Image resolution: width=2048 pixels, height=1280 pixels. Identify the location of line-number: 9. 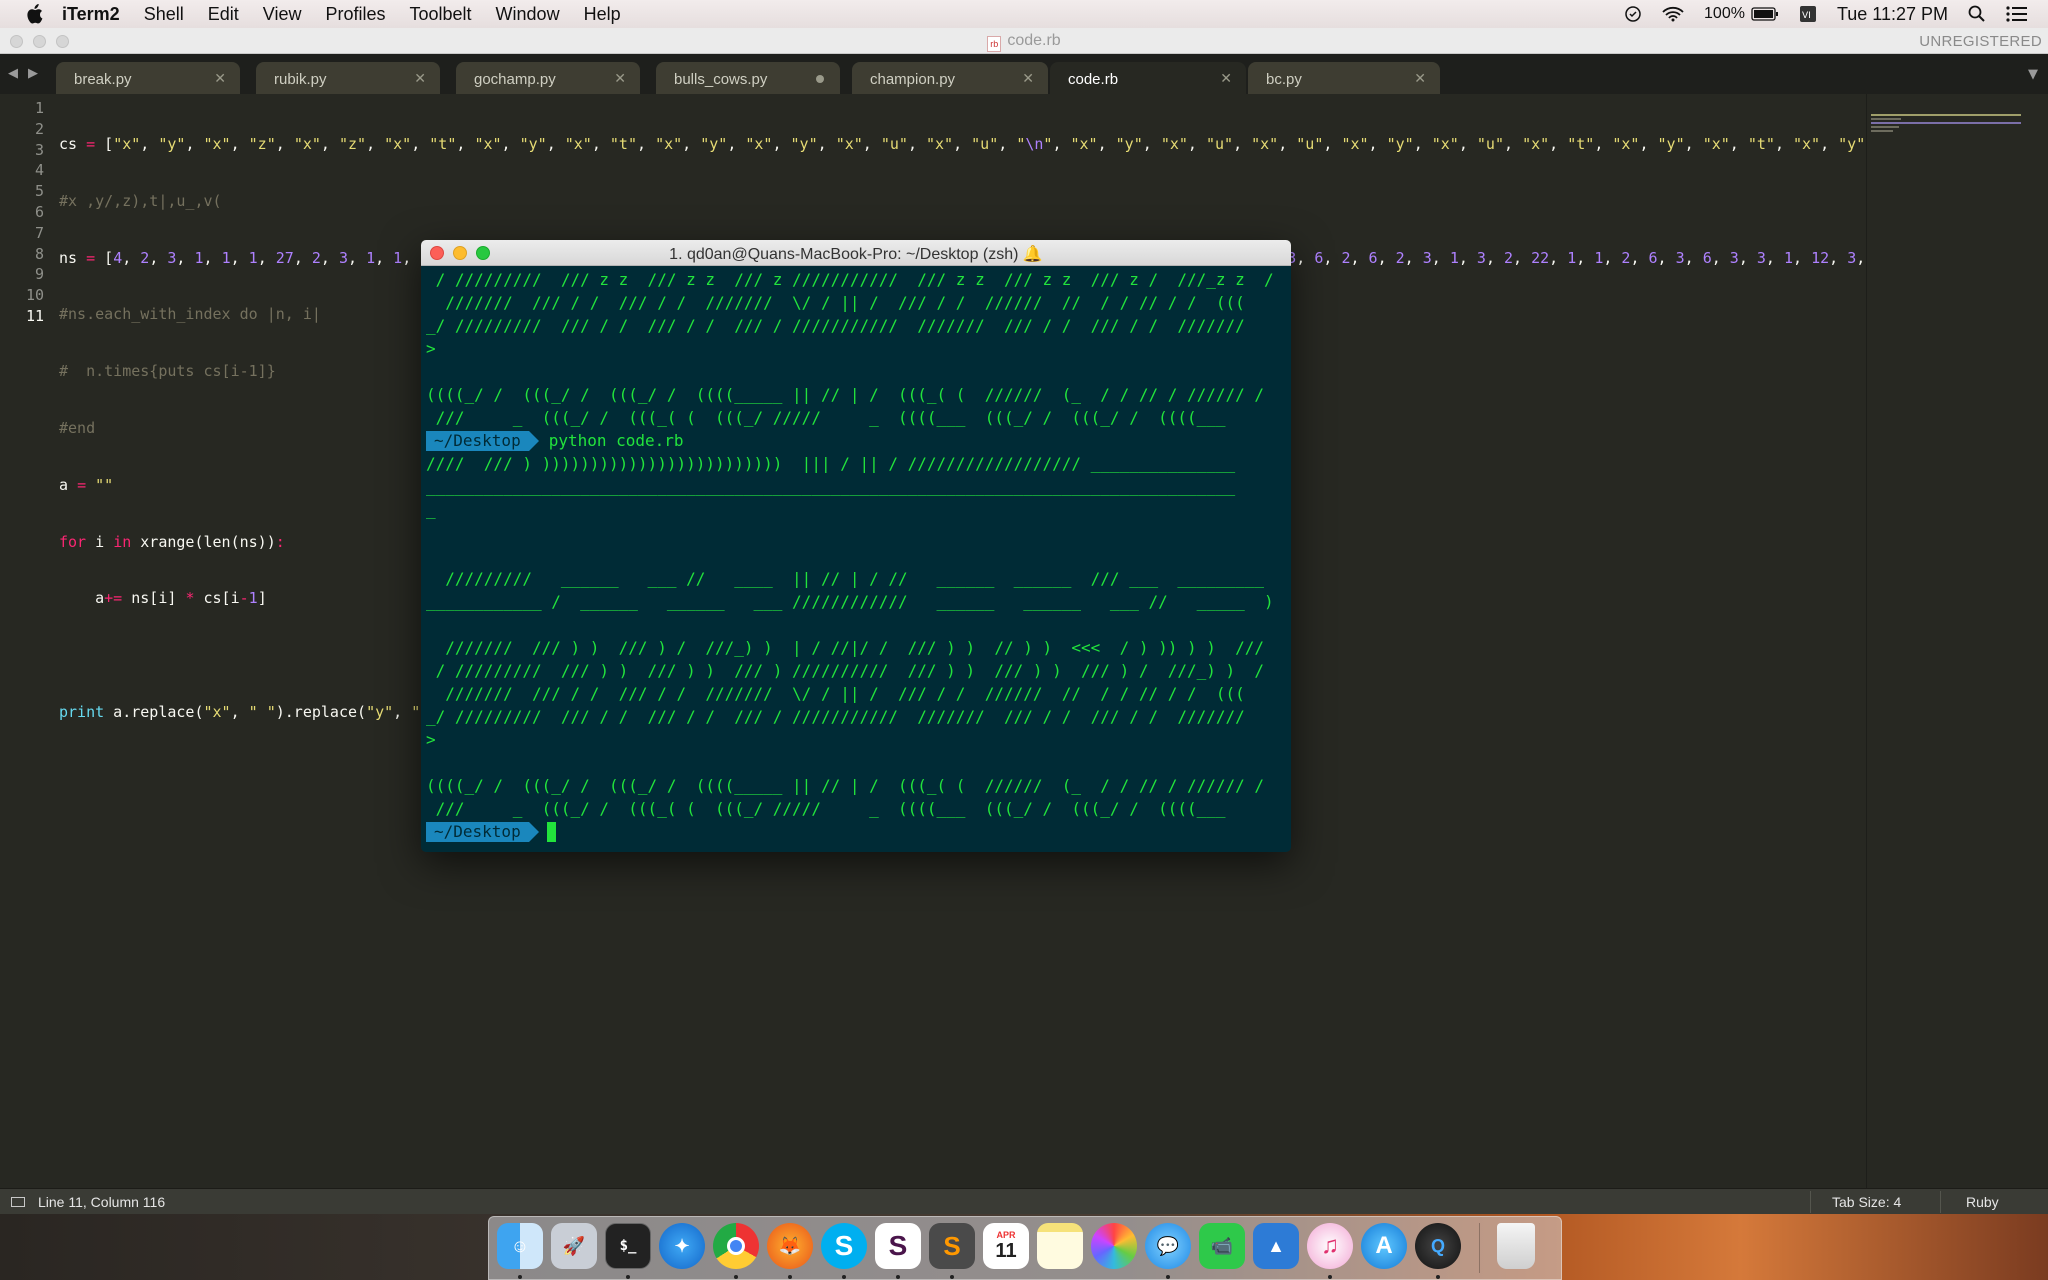
(39, 274).